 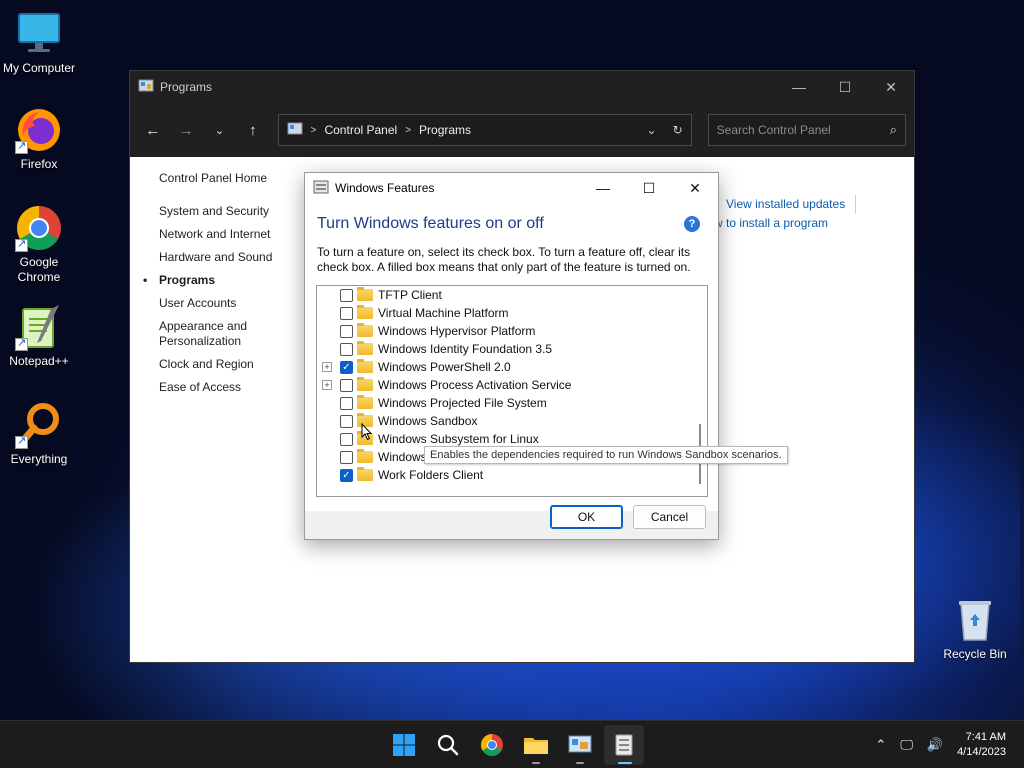 I want to click on search-box: ⌕, so click(x=806, y=130).